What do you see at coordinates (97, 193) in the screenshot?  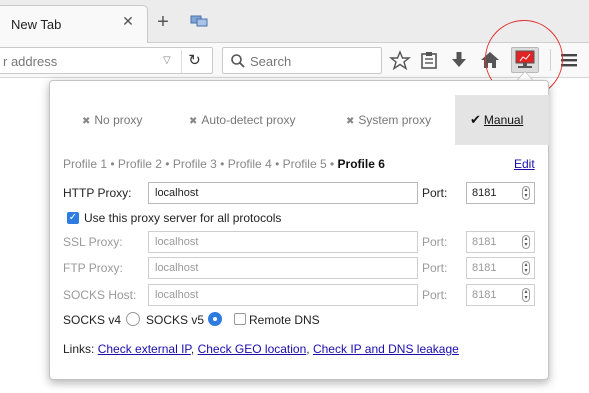 I see `http-proxy-label: HTTP Proxy:` at bounding box center [97, 193].